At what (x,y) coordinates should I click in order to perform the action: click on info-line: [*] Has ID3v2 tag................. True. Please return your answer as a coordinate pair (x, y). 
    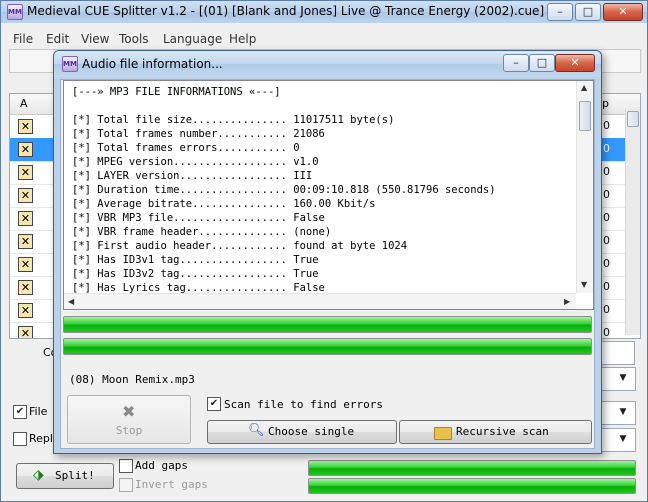
    Looking at the image, I should click on (195, 274).